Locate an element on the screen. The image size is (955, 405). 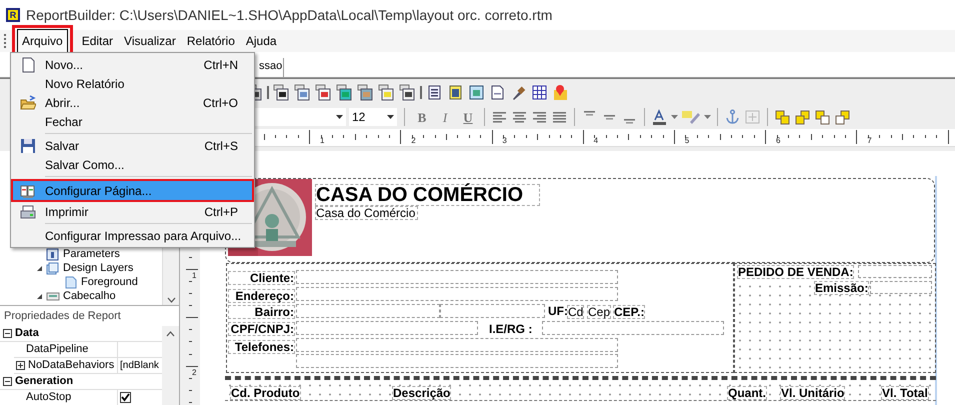
property-group: Generation is located at coordinates (44, 381).